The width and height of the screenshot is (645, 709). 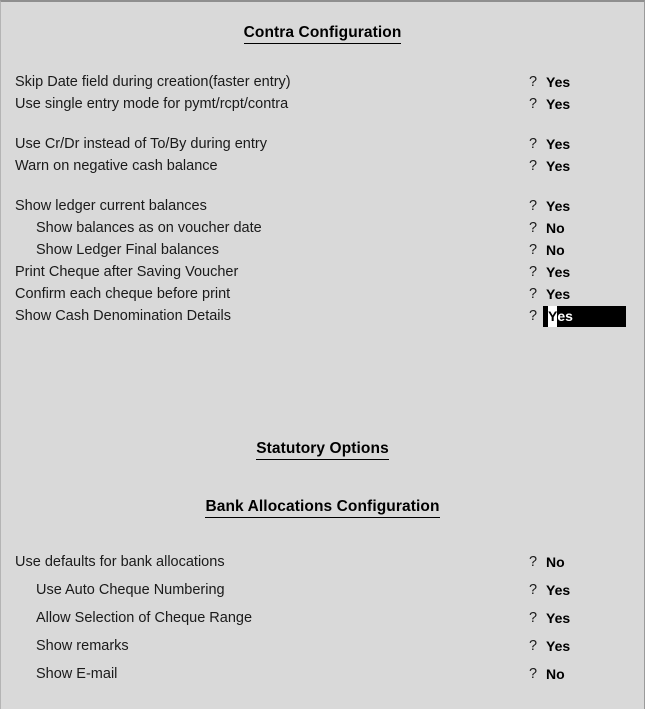 I want to click on section-heading-bank-allocations-text: Bank Allocations Configuration, so click(x=322, y=508).